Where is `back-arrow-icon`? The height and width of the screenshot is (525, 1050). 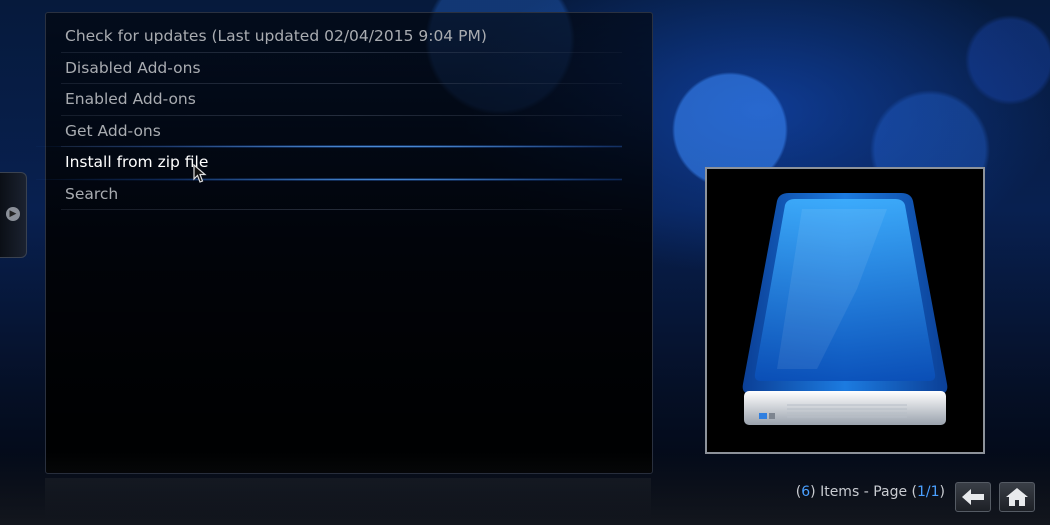
back-arrow-icon is located at coordinates (973, 497).